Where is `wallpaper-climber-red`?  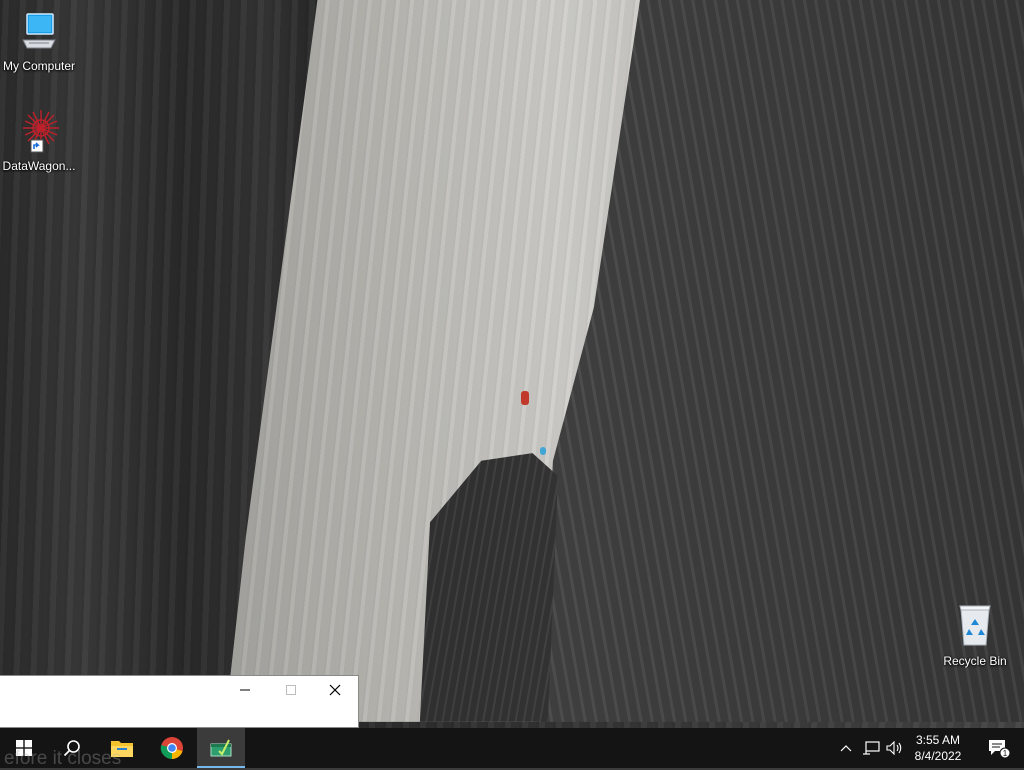 wallpaper-climber-red is located at coordinates (525, 398).